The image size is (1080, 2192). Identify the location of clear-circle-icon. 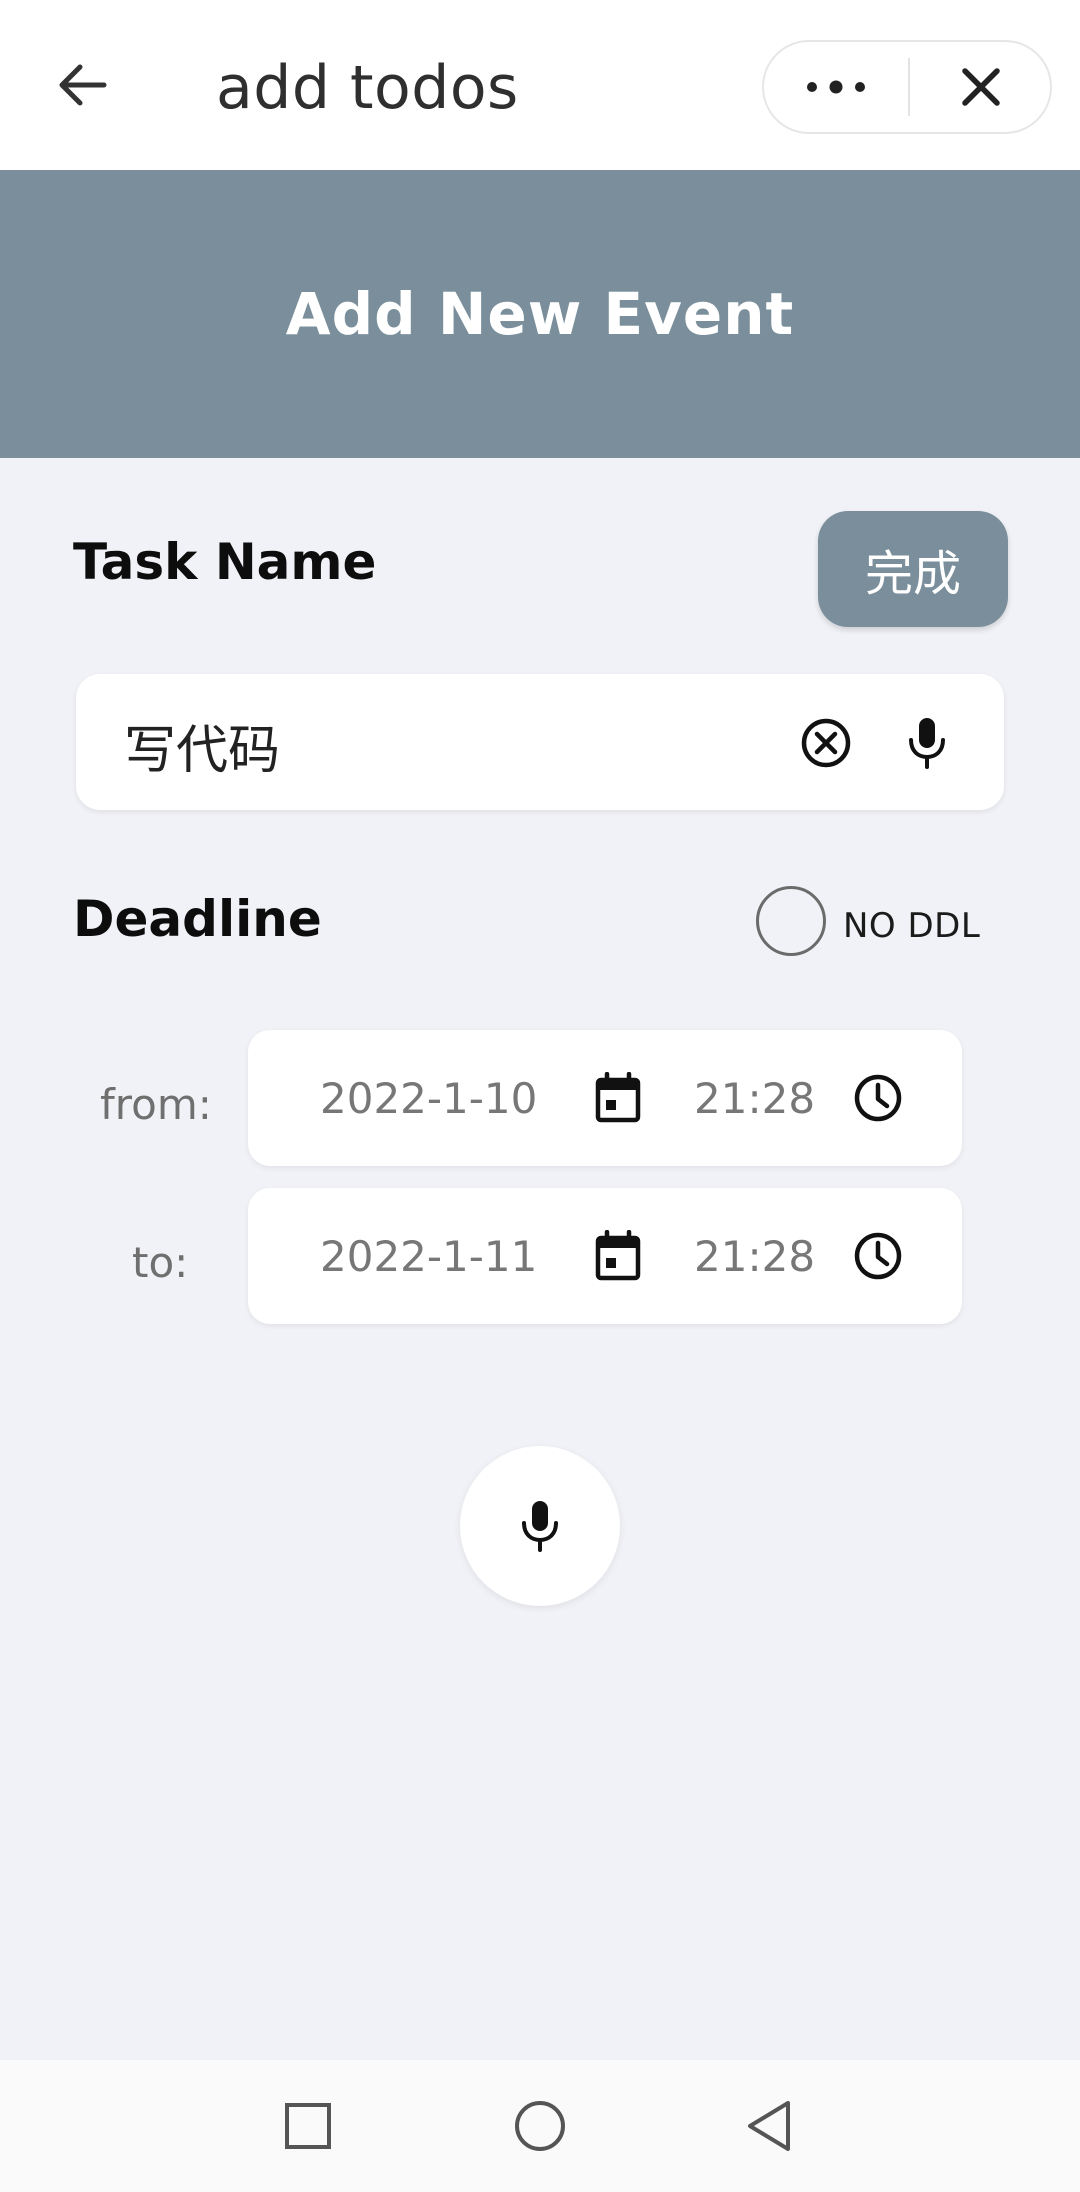
(826, 743).